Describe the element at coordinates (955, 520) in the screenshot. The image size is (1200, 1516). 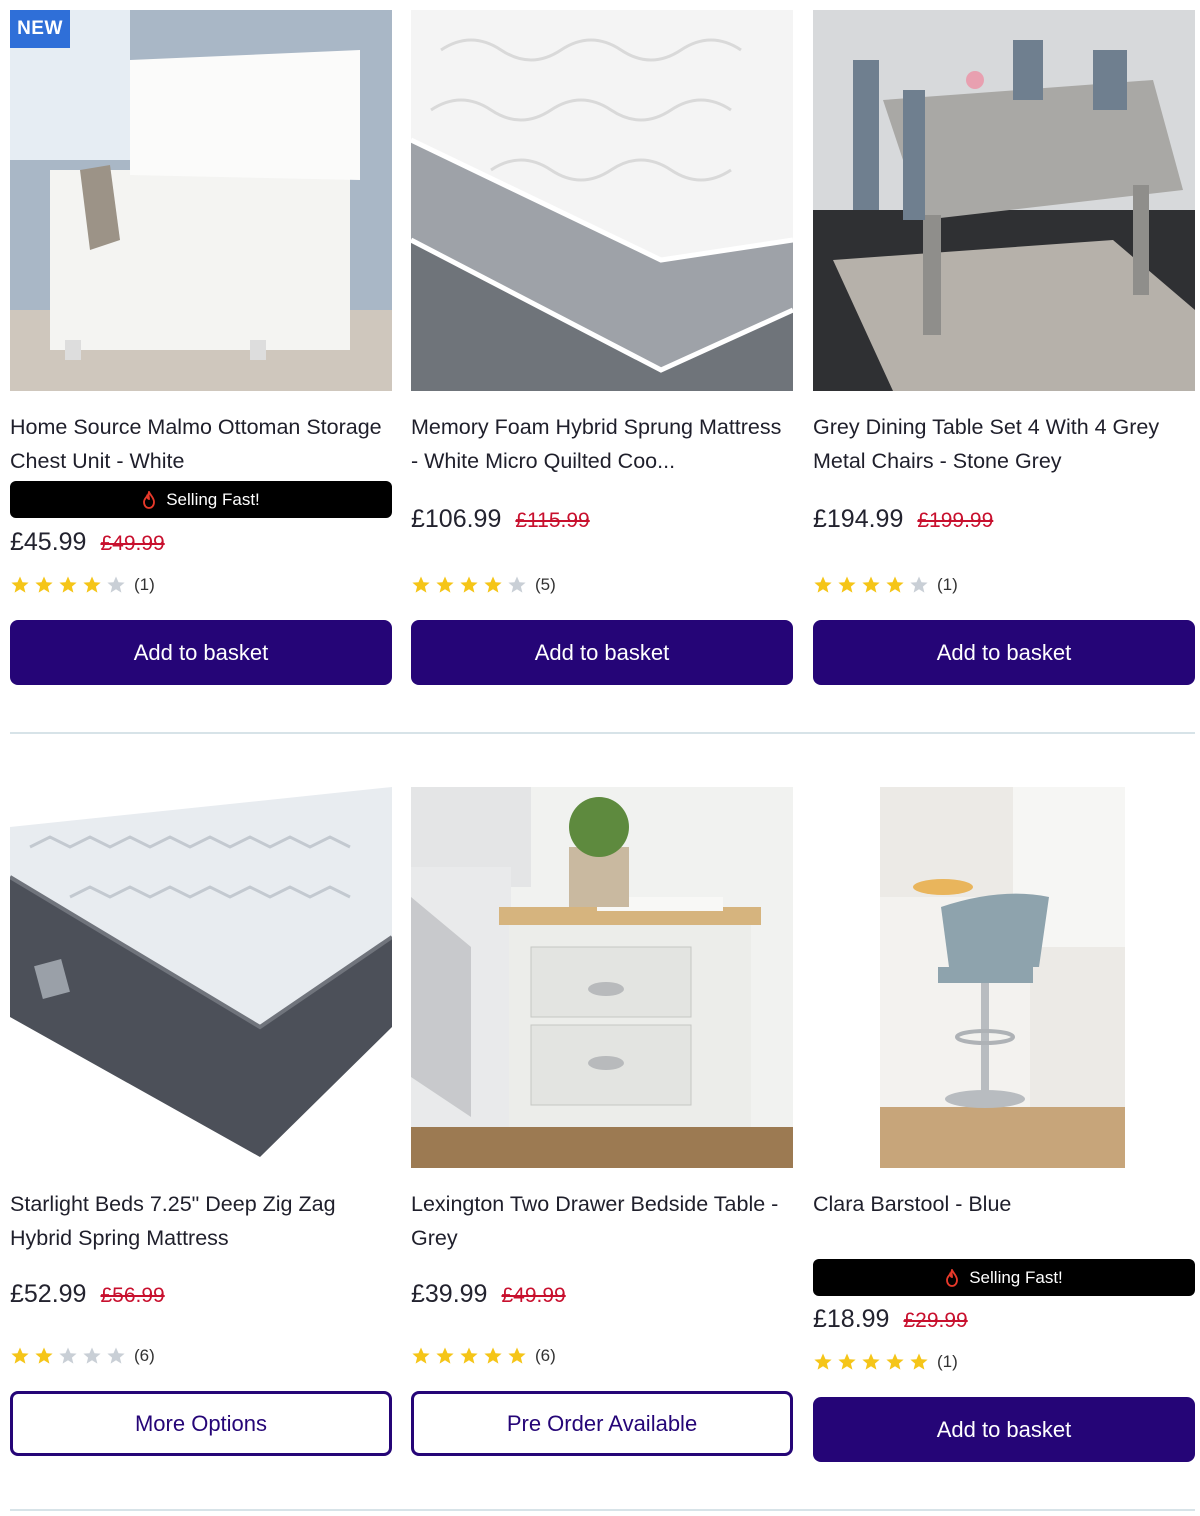
I see `was-price: £199.99` at that location.